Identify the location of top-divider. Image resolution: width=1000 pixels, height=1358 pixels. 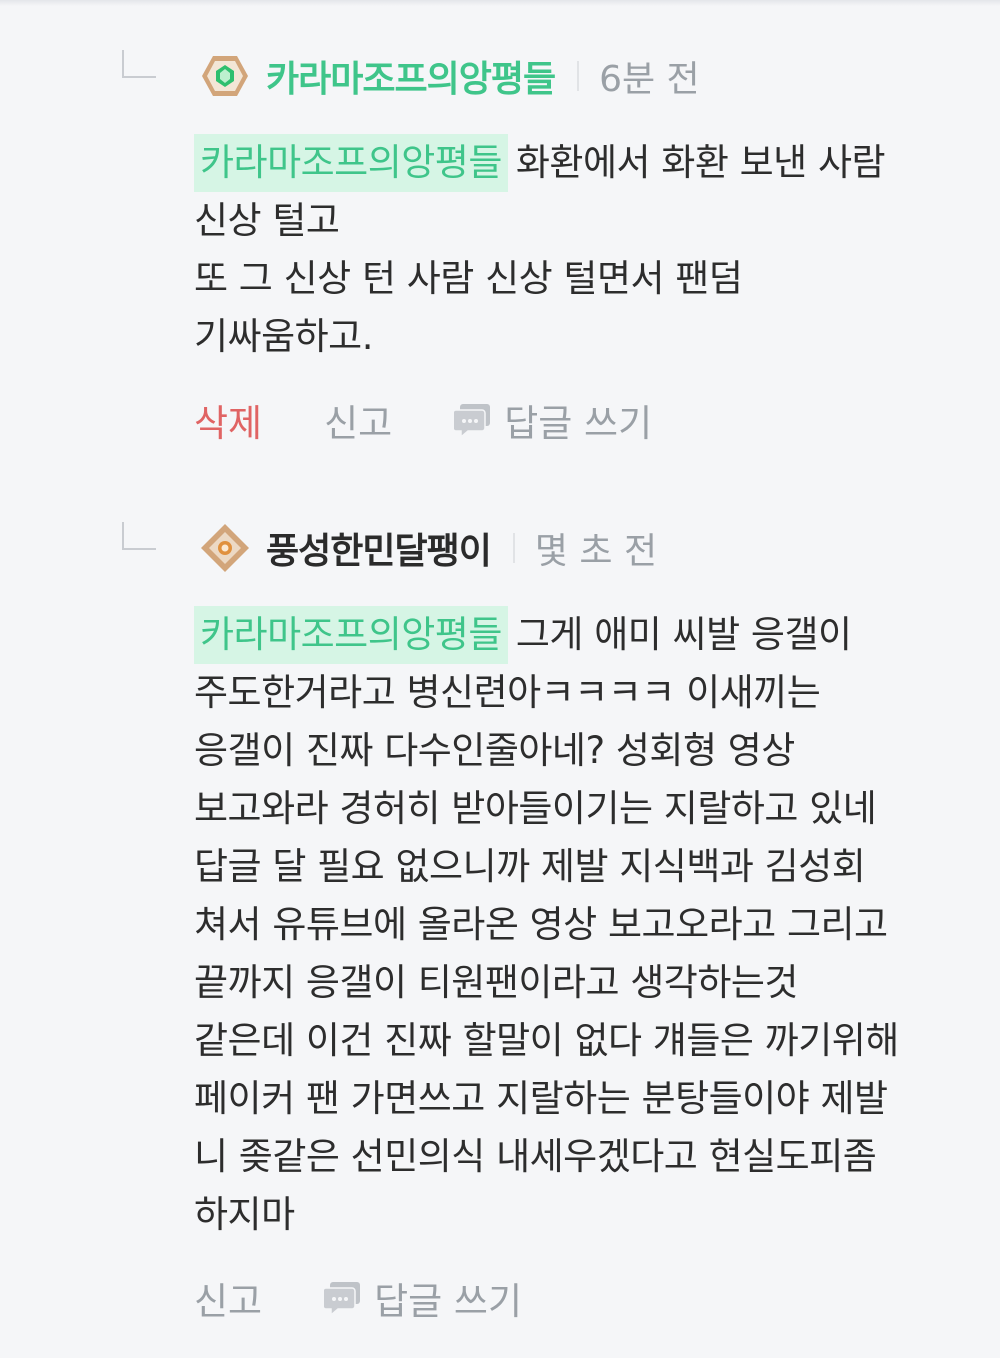
(500, 3).